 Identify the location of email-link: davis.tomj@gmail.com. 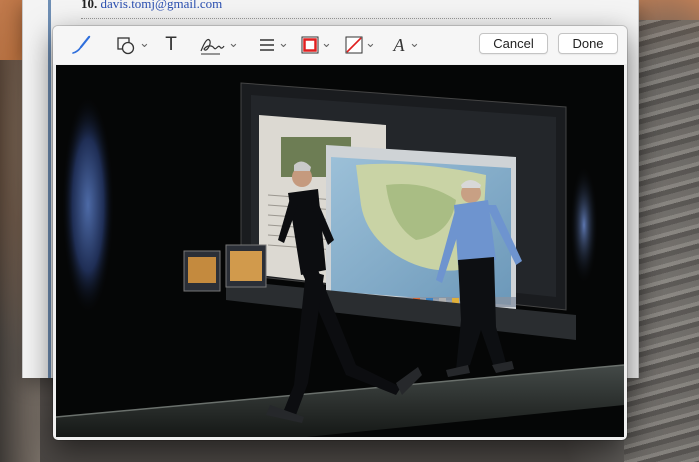
(162, 5).